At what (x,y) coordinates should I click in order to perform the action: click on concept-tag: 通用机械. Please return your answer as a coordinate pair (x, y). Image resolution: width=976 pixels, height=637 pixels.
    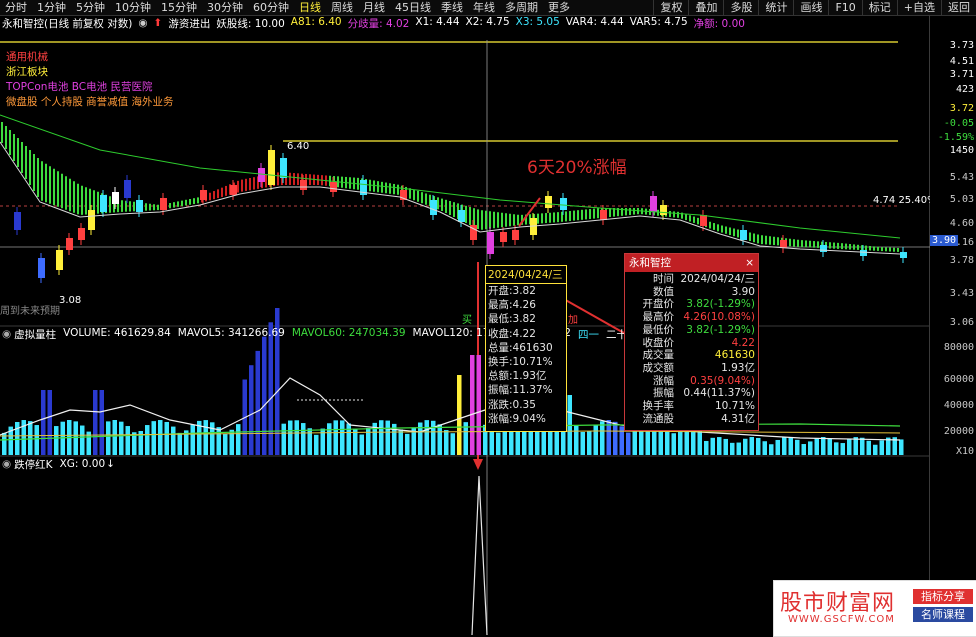
    Looking at the image, I should click on (90, 57).